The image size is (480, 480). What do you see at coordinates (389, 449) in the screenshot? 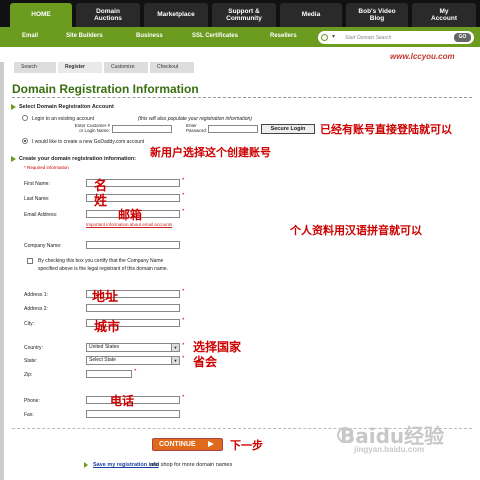
I see `baidu-watermark-url: jingyan.baidu.com` at bounding box center [389, 449].